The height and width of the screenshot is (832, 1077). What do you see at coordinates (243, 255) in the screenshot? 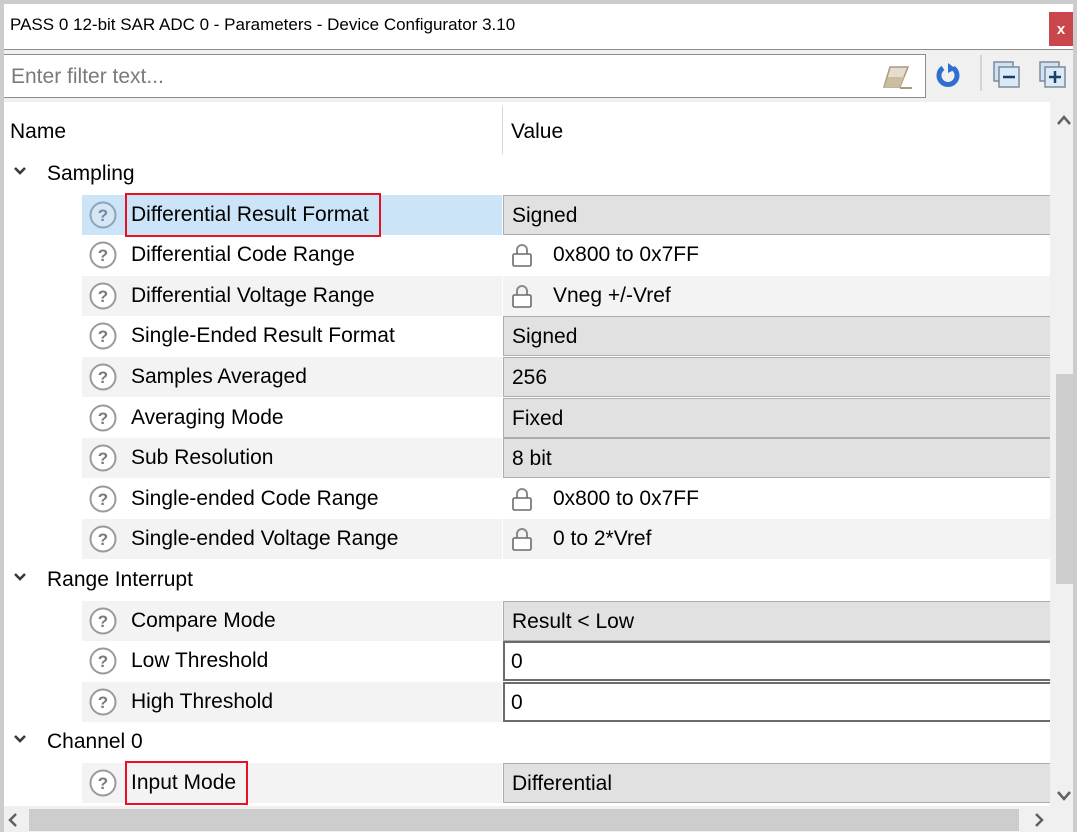
I see `parameter-label: Differential Code Range` at bounding box center [243, 255].